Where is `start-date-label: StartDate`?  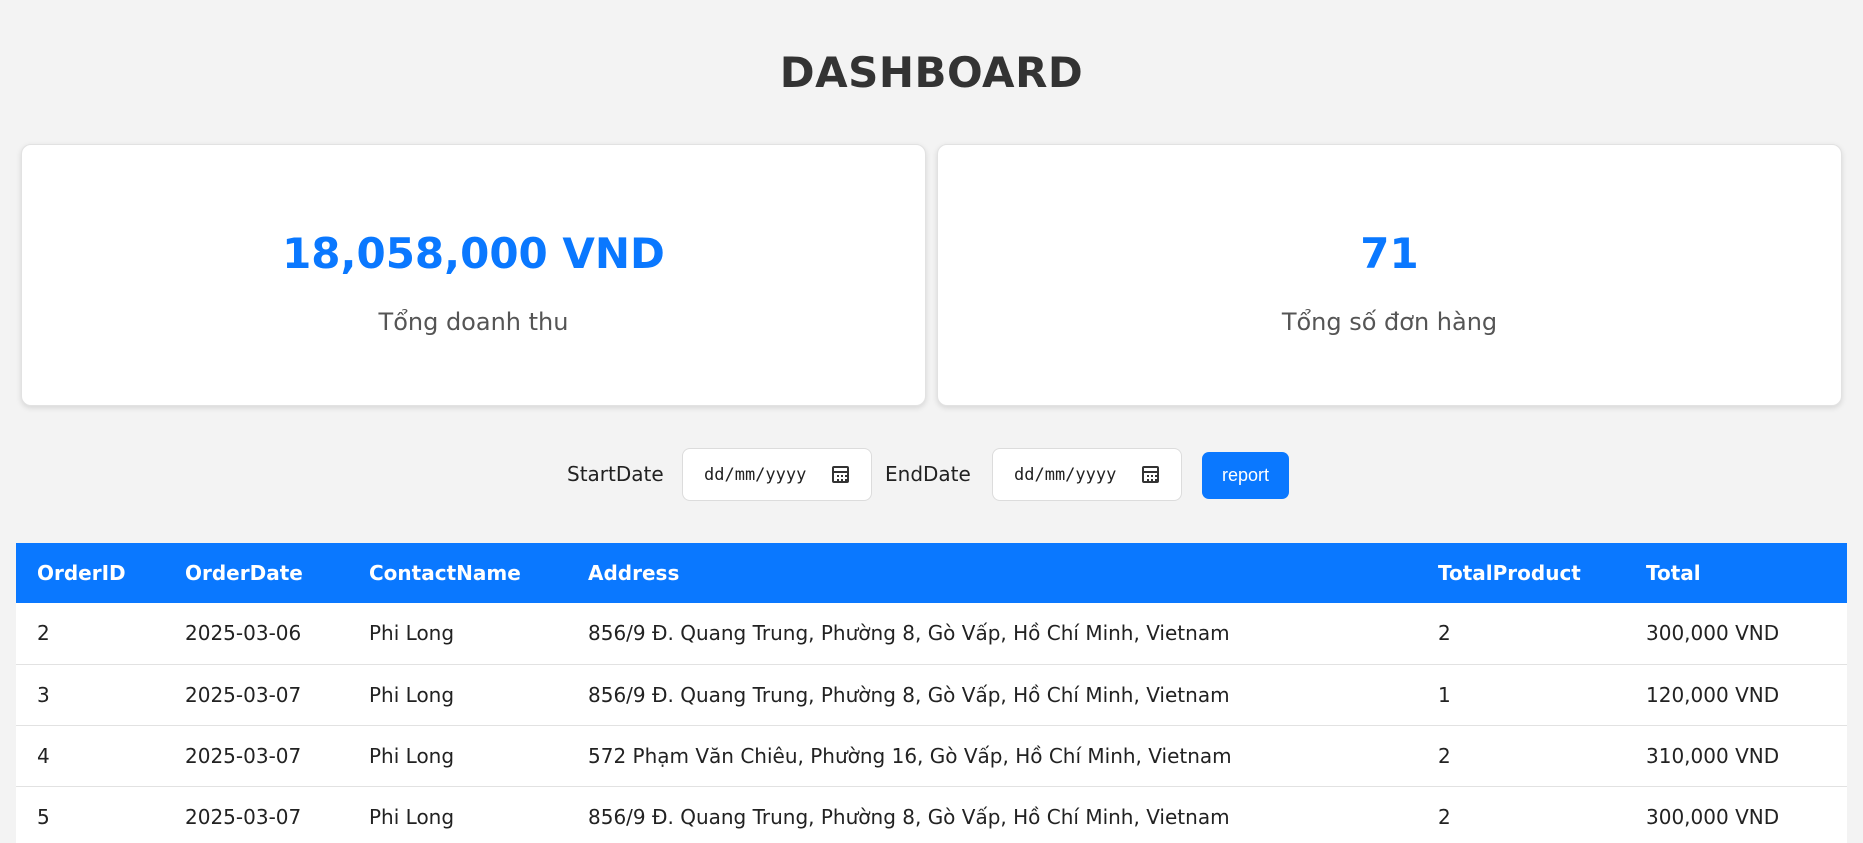
start-date-label: StartDate is located at coordinates (615, 474).